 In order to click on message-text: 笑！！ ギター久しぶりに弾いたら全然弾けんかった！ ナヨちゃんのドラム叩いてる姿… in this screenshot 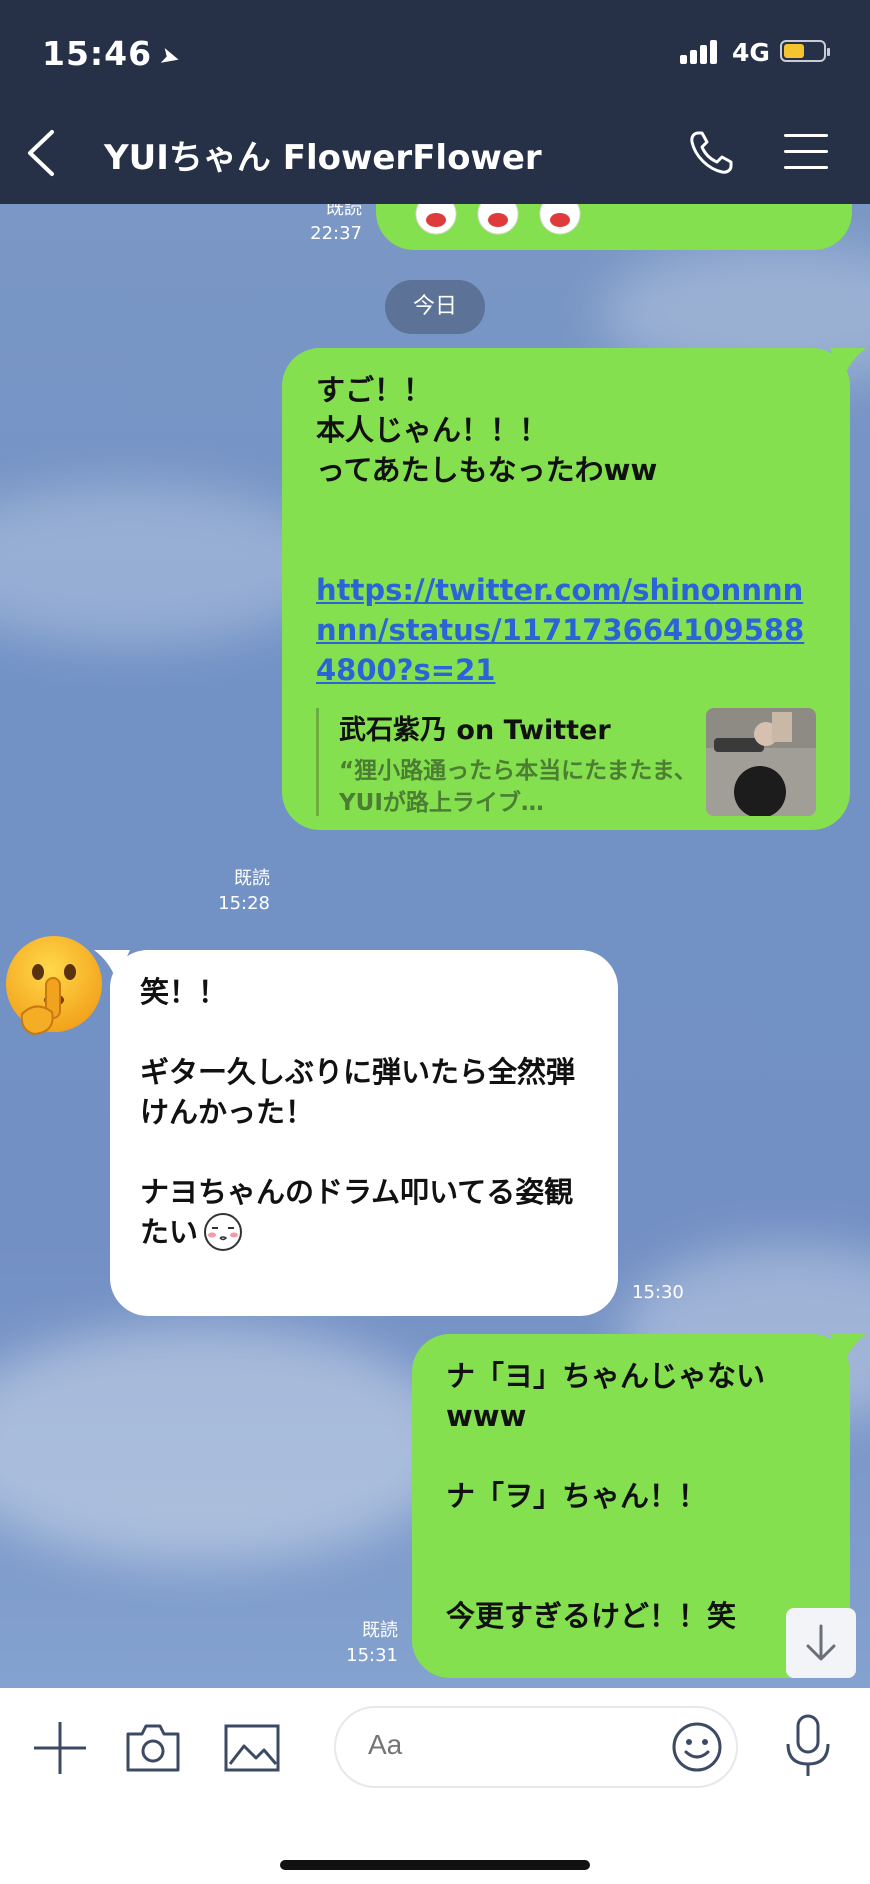, I will do `click(358, 1112)`.